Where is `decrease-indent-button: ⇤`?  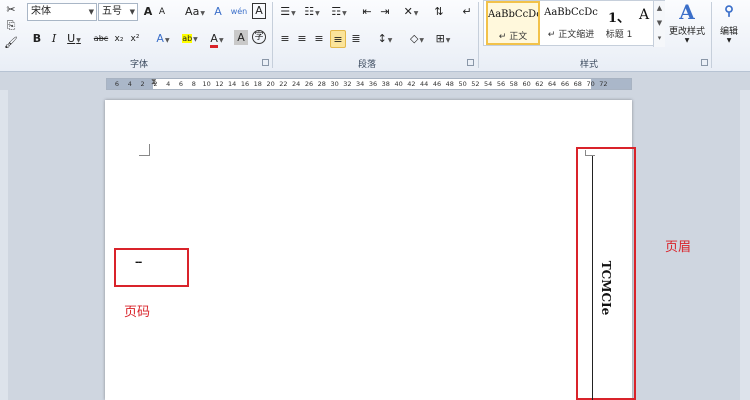 decrease-indent-button: ⇤ is located at coordinates (367, 12).